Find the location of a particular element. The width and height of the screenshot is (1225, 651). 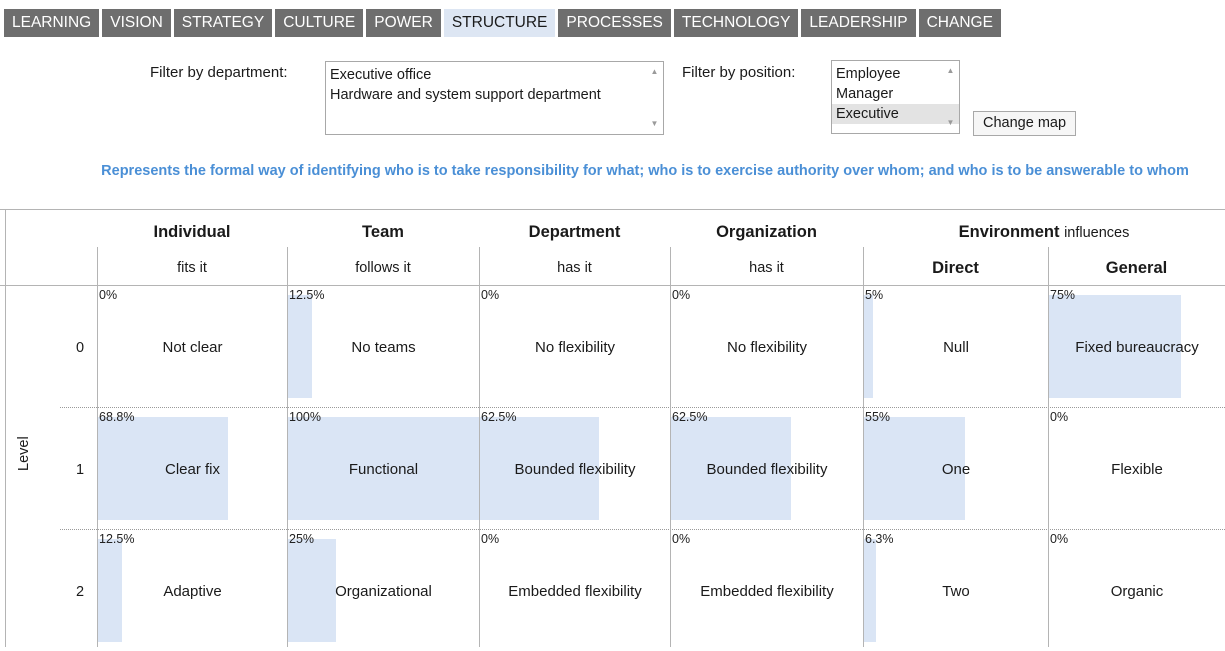

column-header-individual: Individual is located at coordinates (192, 232).